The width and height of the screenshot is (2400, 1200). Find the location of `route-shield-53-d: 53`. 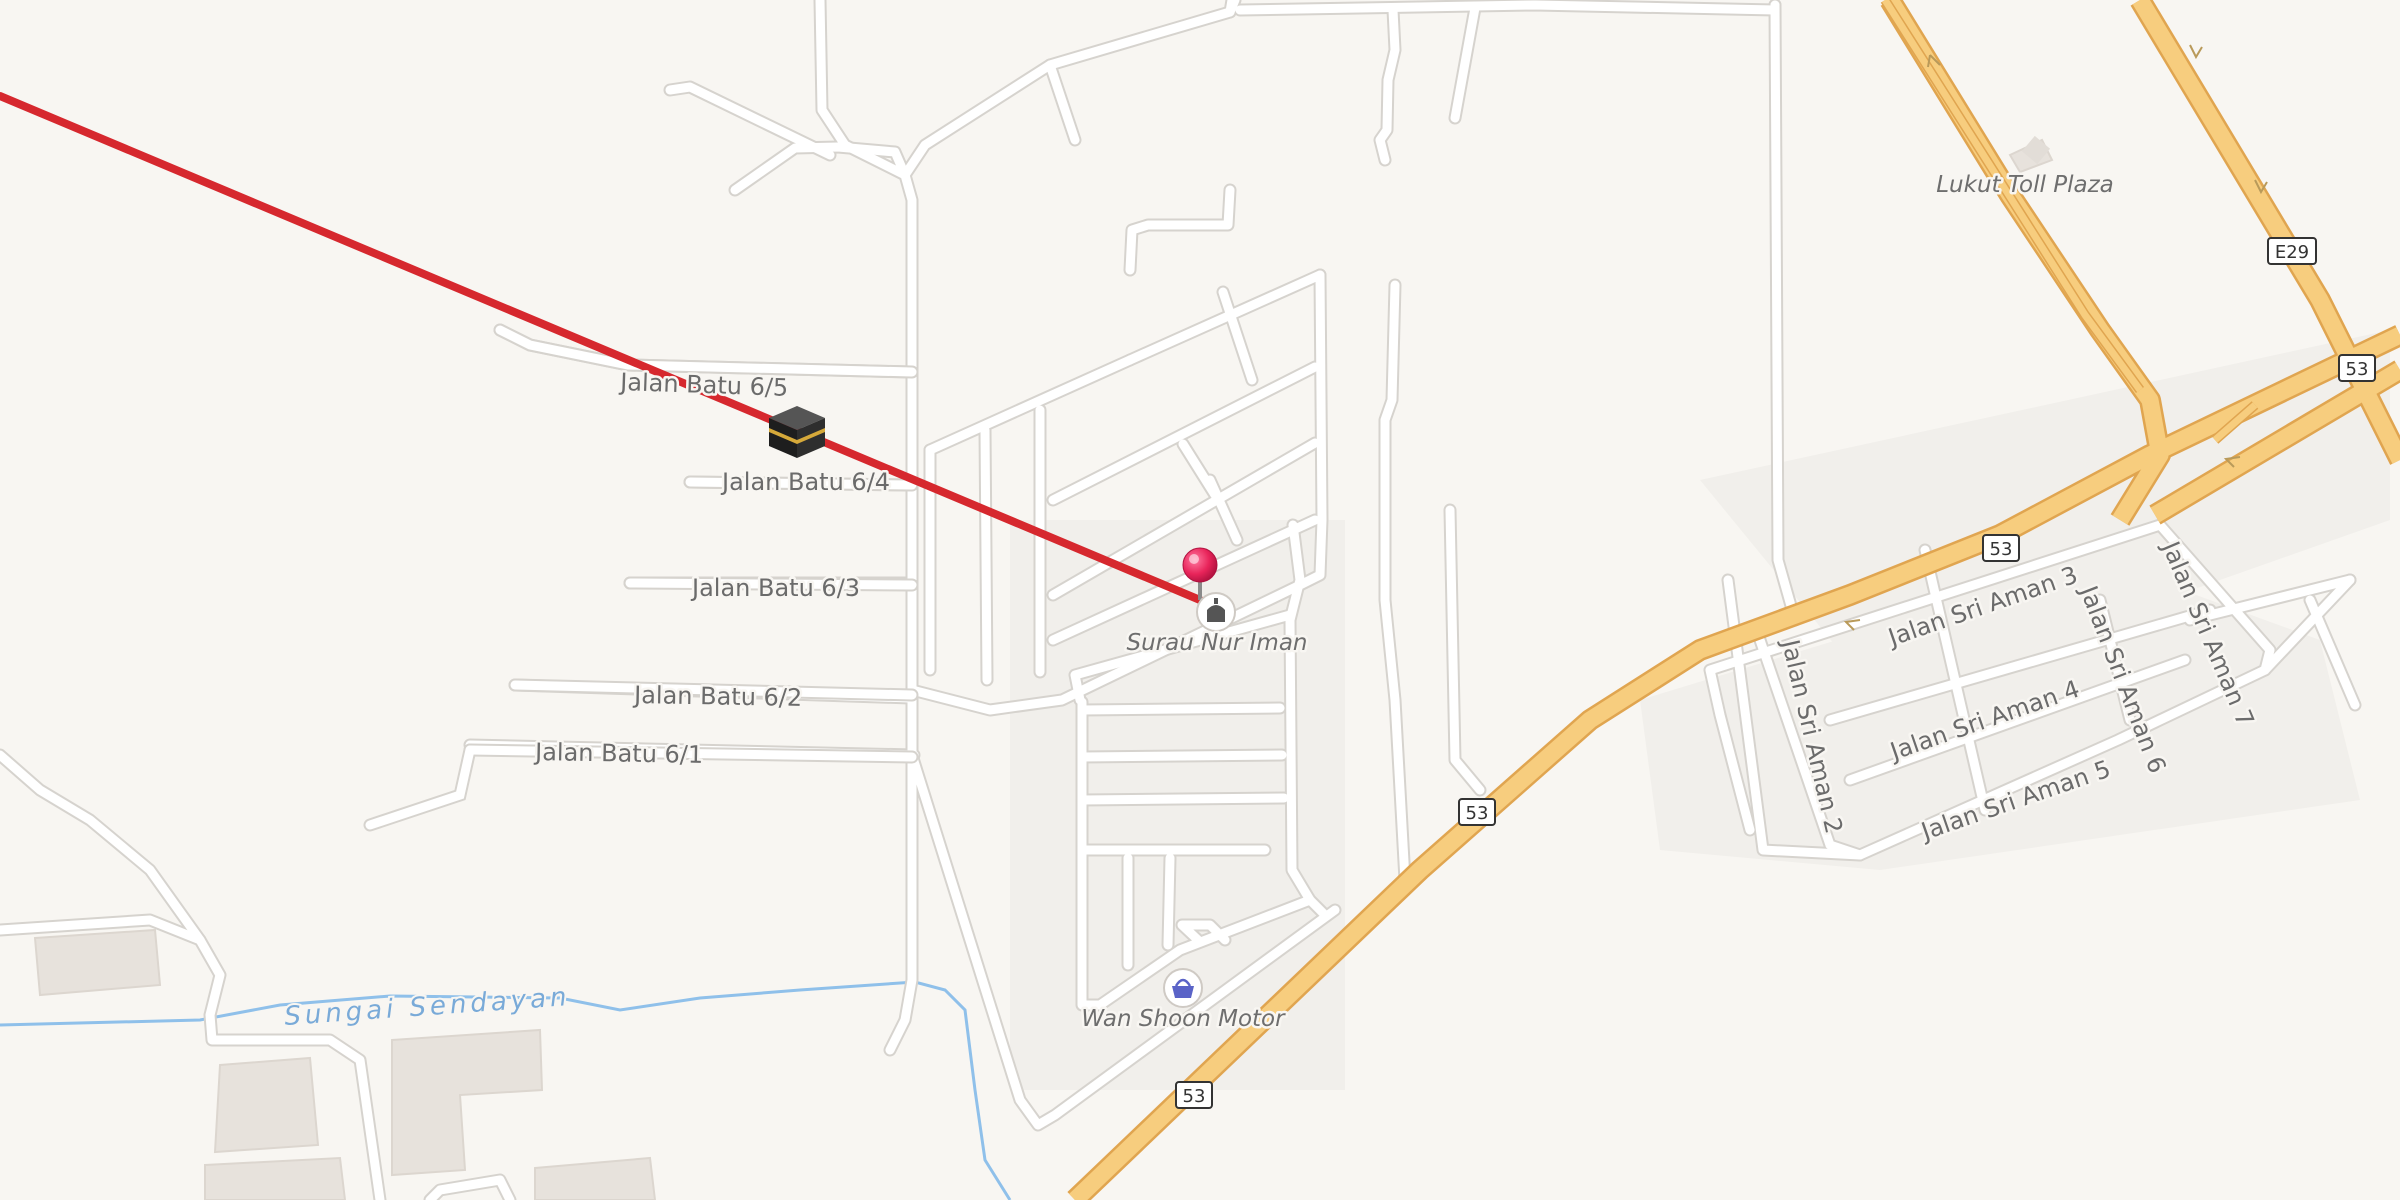

route-shield-53-d: 53 is located at coordinates (2357, 368).